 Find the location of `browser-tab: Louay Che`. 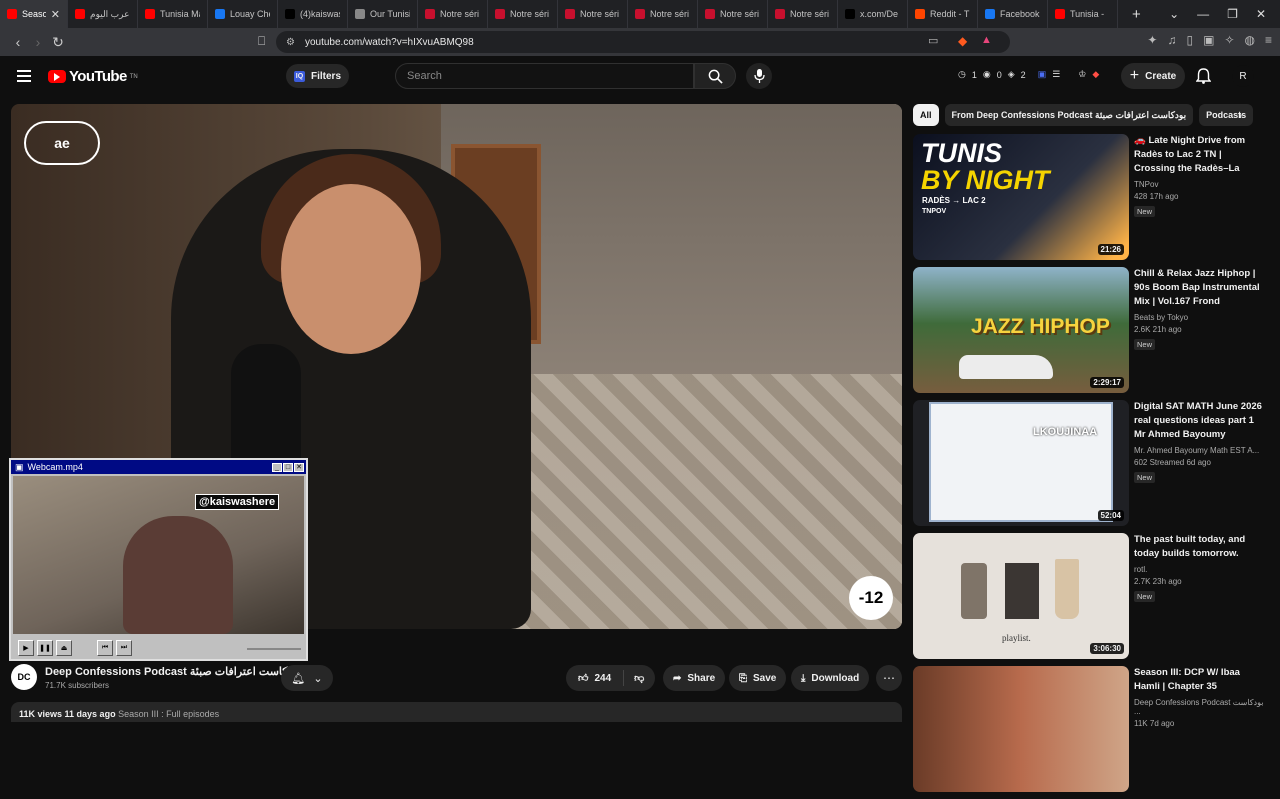

browser-tab: Louay Che is located at coordinates (243, 14).